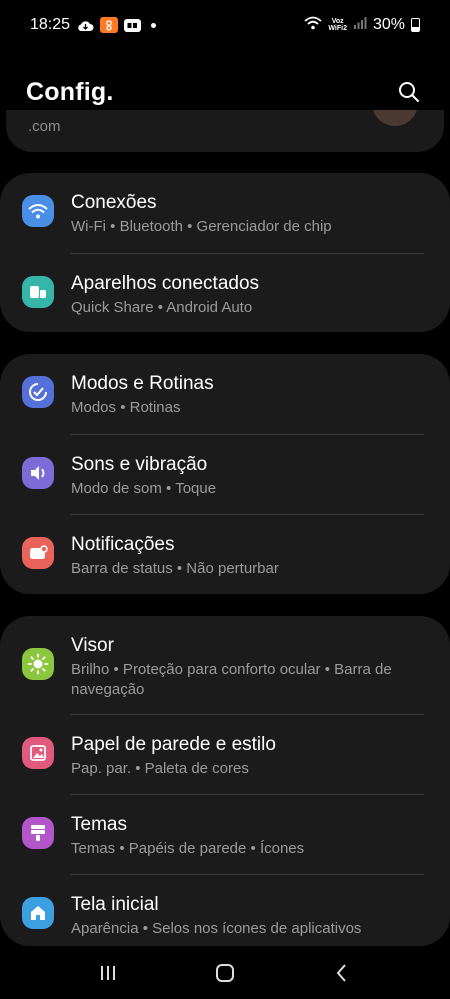 This screenshot has height=999, width=450. Describe the element at coordinates (50, 24) in the screenshot. I see `status-time: 18:25` at that location.